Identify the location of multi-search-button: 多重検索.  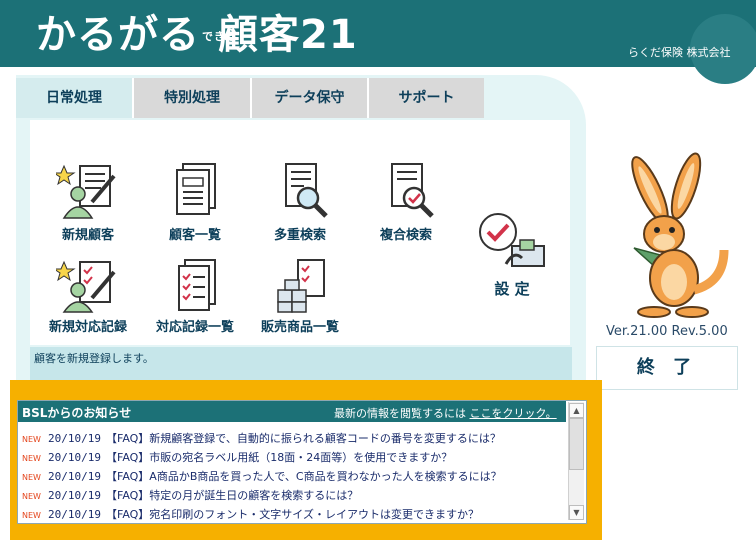
(300, 201).